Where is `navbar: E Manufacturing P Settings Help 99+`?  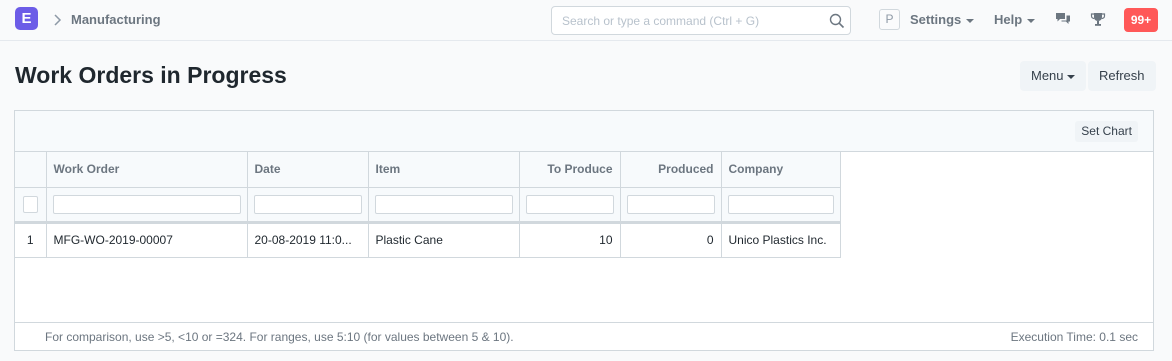 navbar: E Manufacturing P Settings Help 99+ is located at coordinates (586, 20).